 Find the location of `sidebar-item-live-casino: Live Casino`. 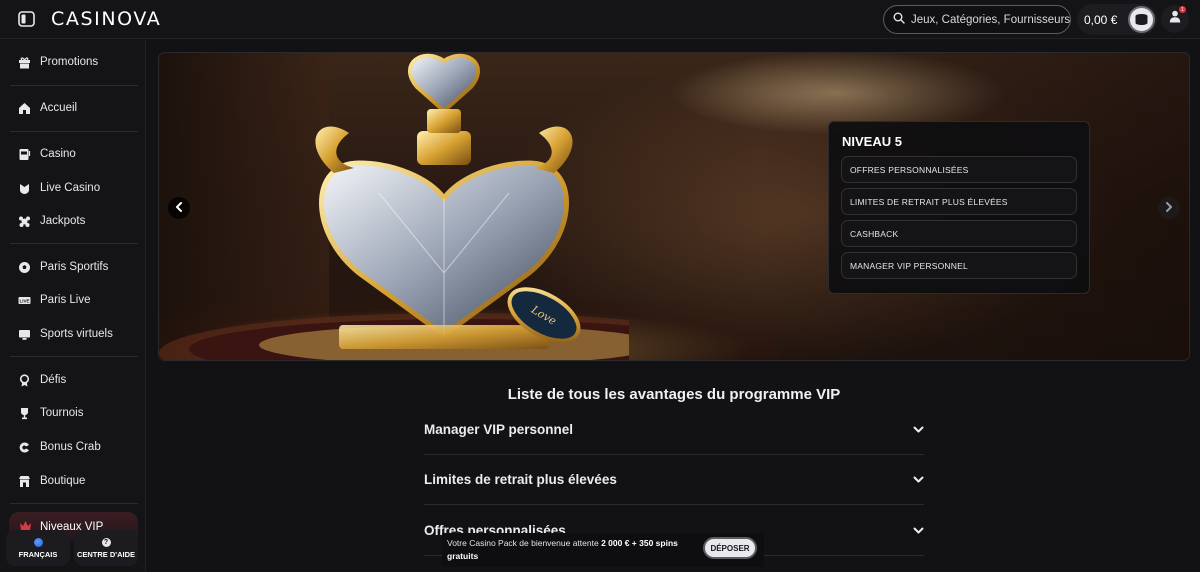

sidebar-item-live-casino: Live Casino is located at coordinates (72, 188).